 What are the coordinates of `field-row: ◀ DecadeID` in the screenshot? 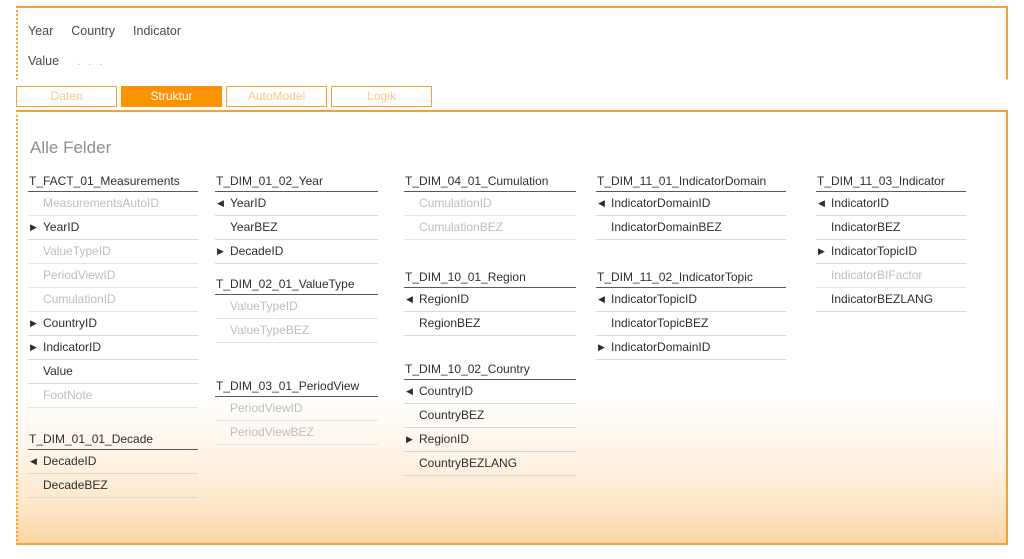 It's located at (113, 462).